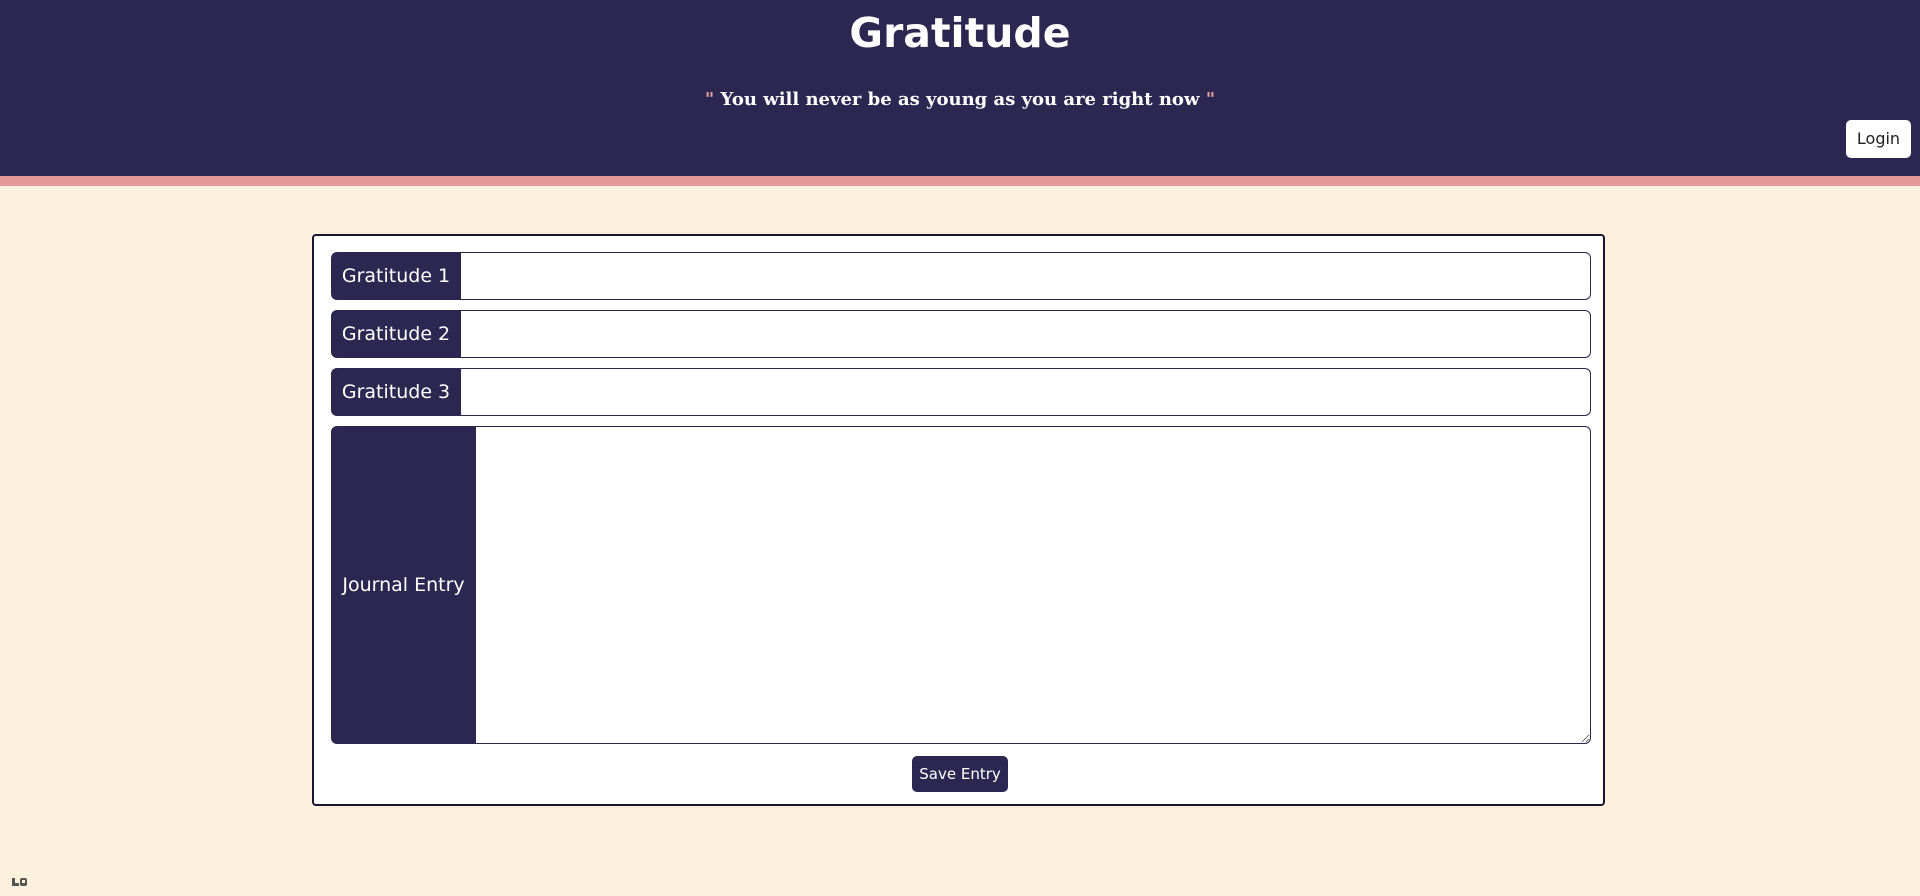  Describe the element at coordinates (1026, 276) in the screenshot. I see `gratitude-1-input` at that location.